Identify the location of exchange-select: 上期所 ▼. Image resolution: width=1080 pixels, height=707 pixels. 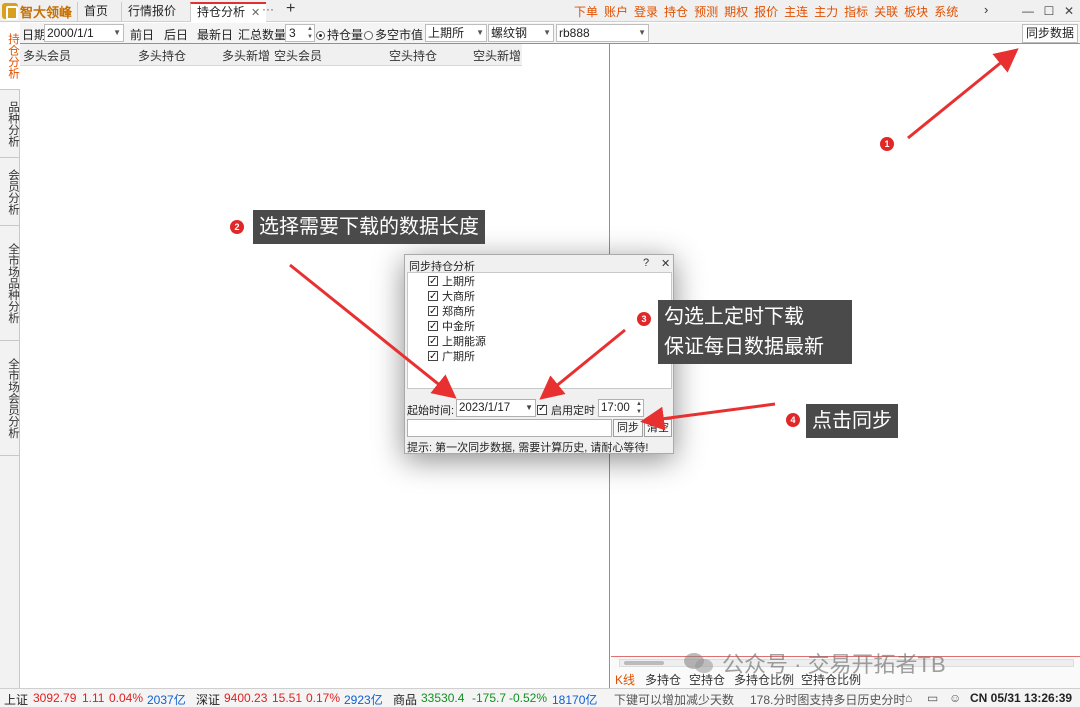
(456, 33).